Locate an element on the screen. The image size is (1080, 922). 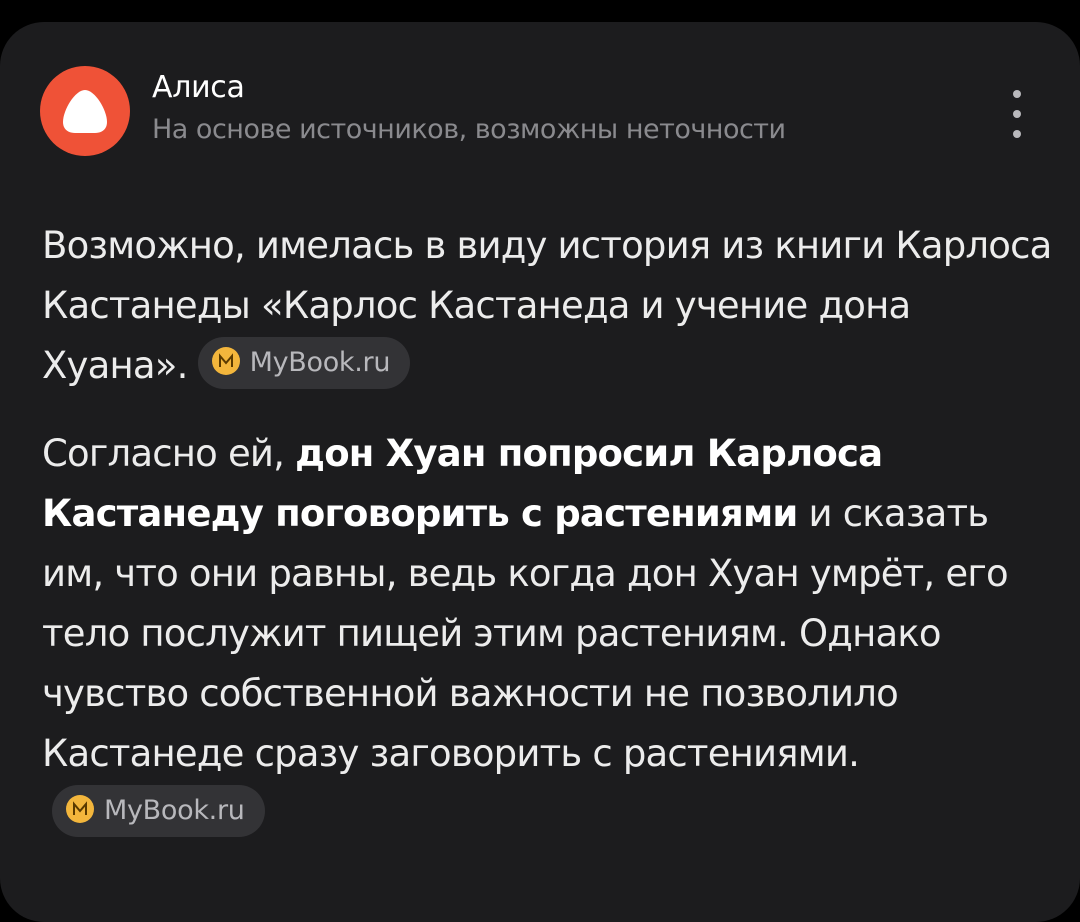
paragraph-2-text-before: Согласно ей, is located at coordinates (169, 453).